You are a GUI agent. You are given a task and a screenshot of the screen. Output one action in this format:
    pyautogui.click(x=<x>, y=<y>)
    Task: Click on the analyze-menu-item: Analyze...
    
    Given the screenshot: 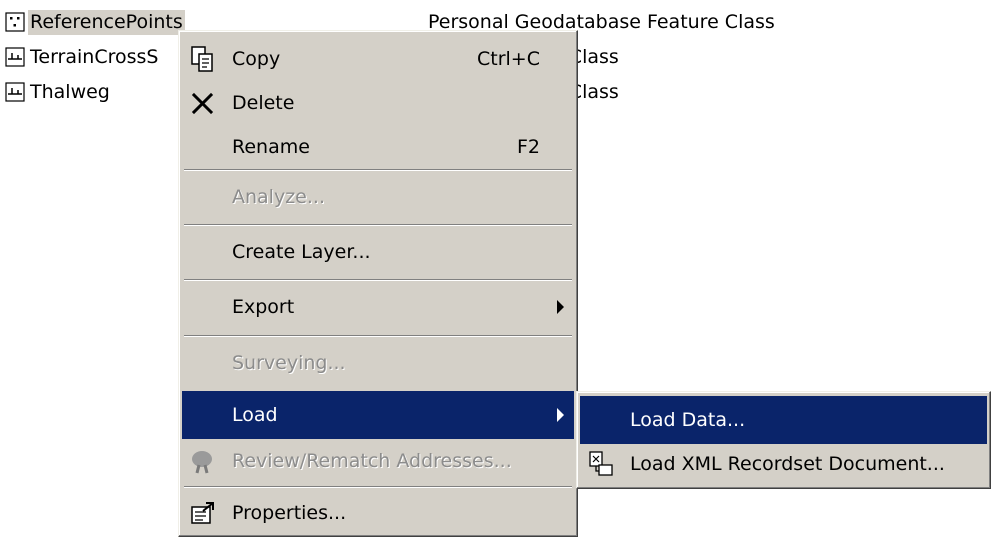 What is the action you would take?
    pyautogui.click(x=378, y=197)
    